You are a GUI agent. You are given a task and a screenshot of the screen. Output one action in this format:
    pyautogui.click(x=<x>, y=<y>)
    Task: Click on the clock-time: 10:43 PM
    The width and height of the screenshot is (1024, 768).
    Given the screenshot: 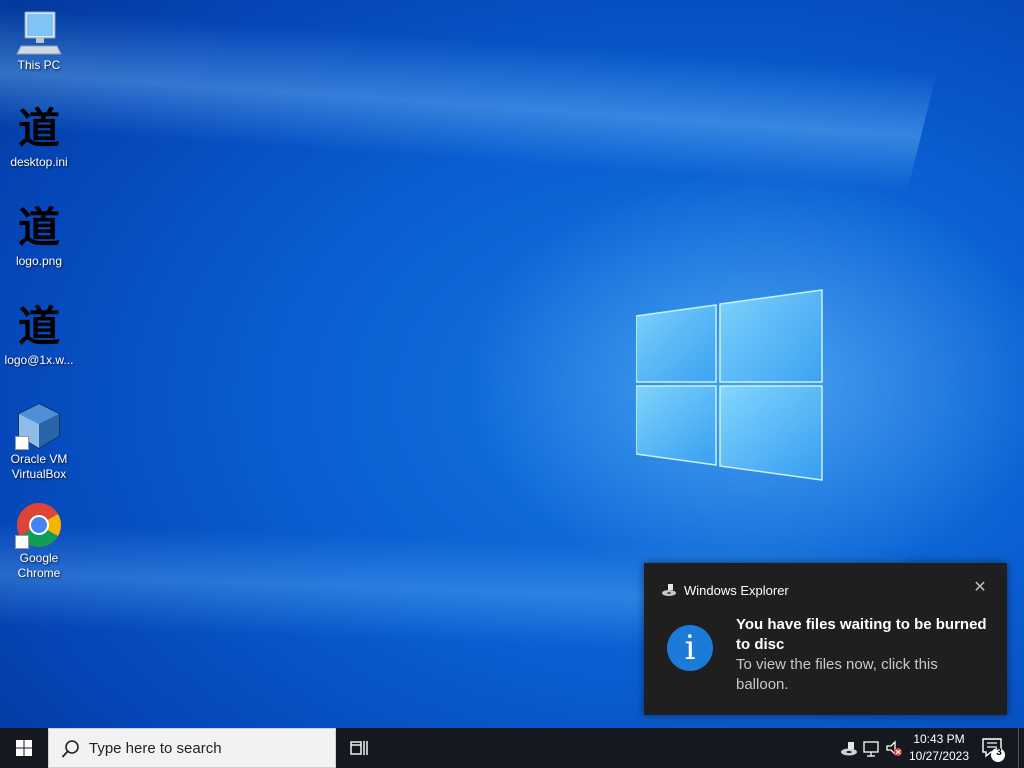 What is the action you would take?
    pyautogui.click(x=939, y=739)
    